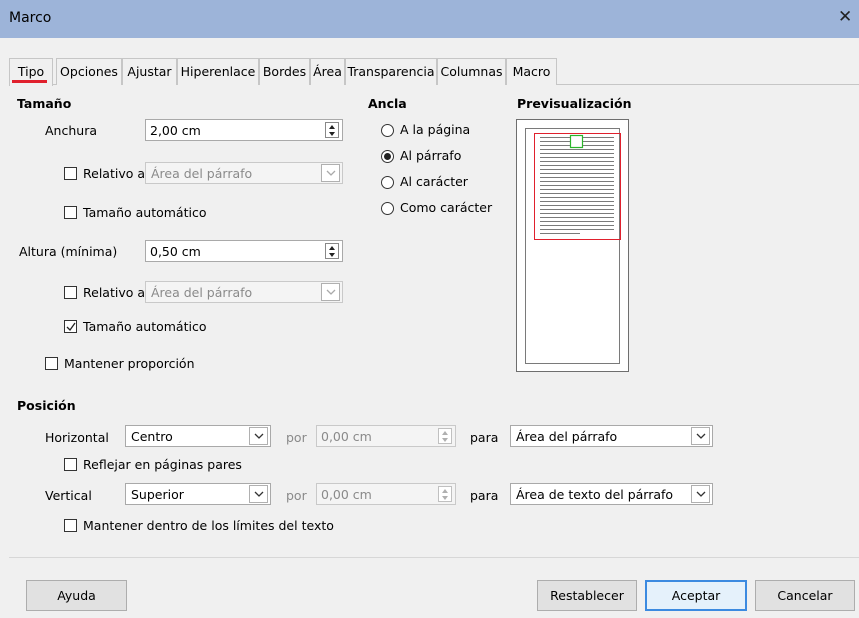 This screenshot has width=859, height=618. I want to click on anchor-as-character-radio, so click(387, 208).